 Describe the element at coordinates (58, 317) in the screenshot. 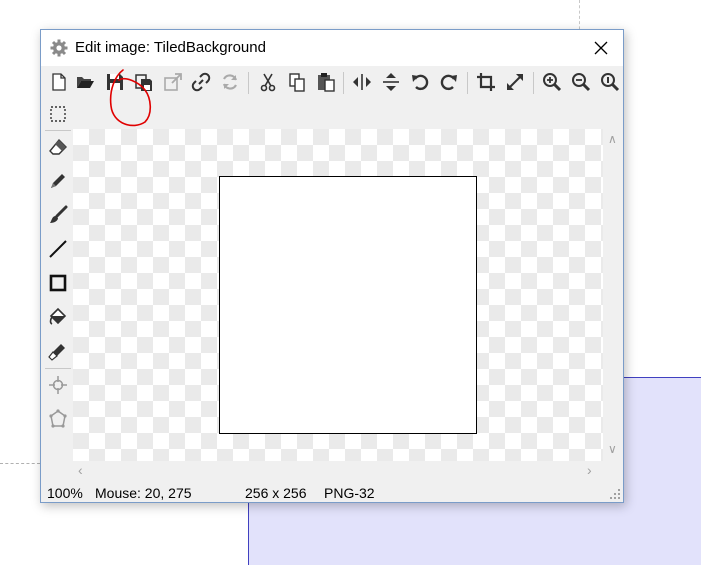

I see `fill-icon` at that location.